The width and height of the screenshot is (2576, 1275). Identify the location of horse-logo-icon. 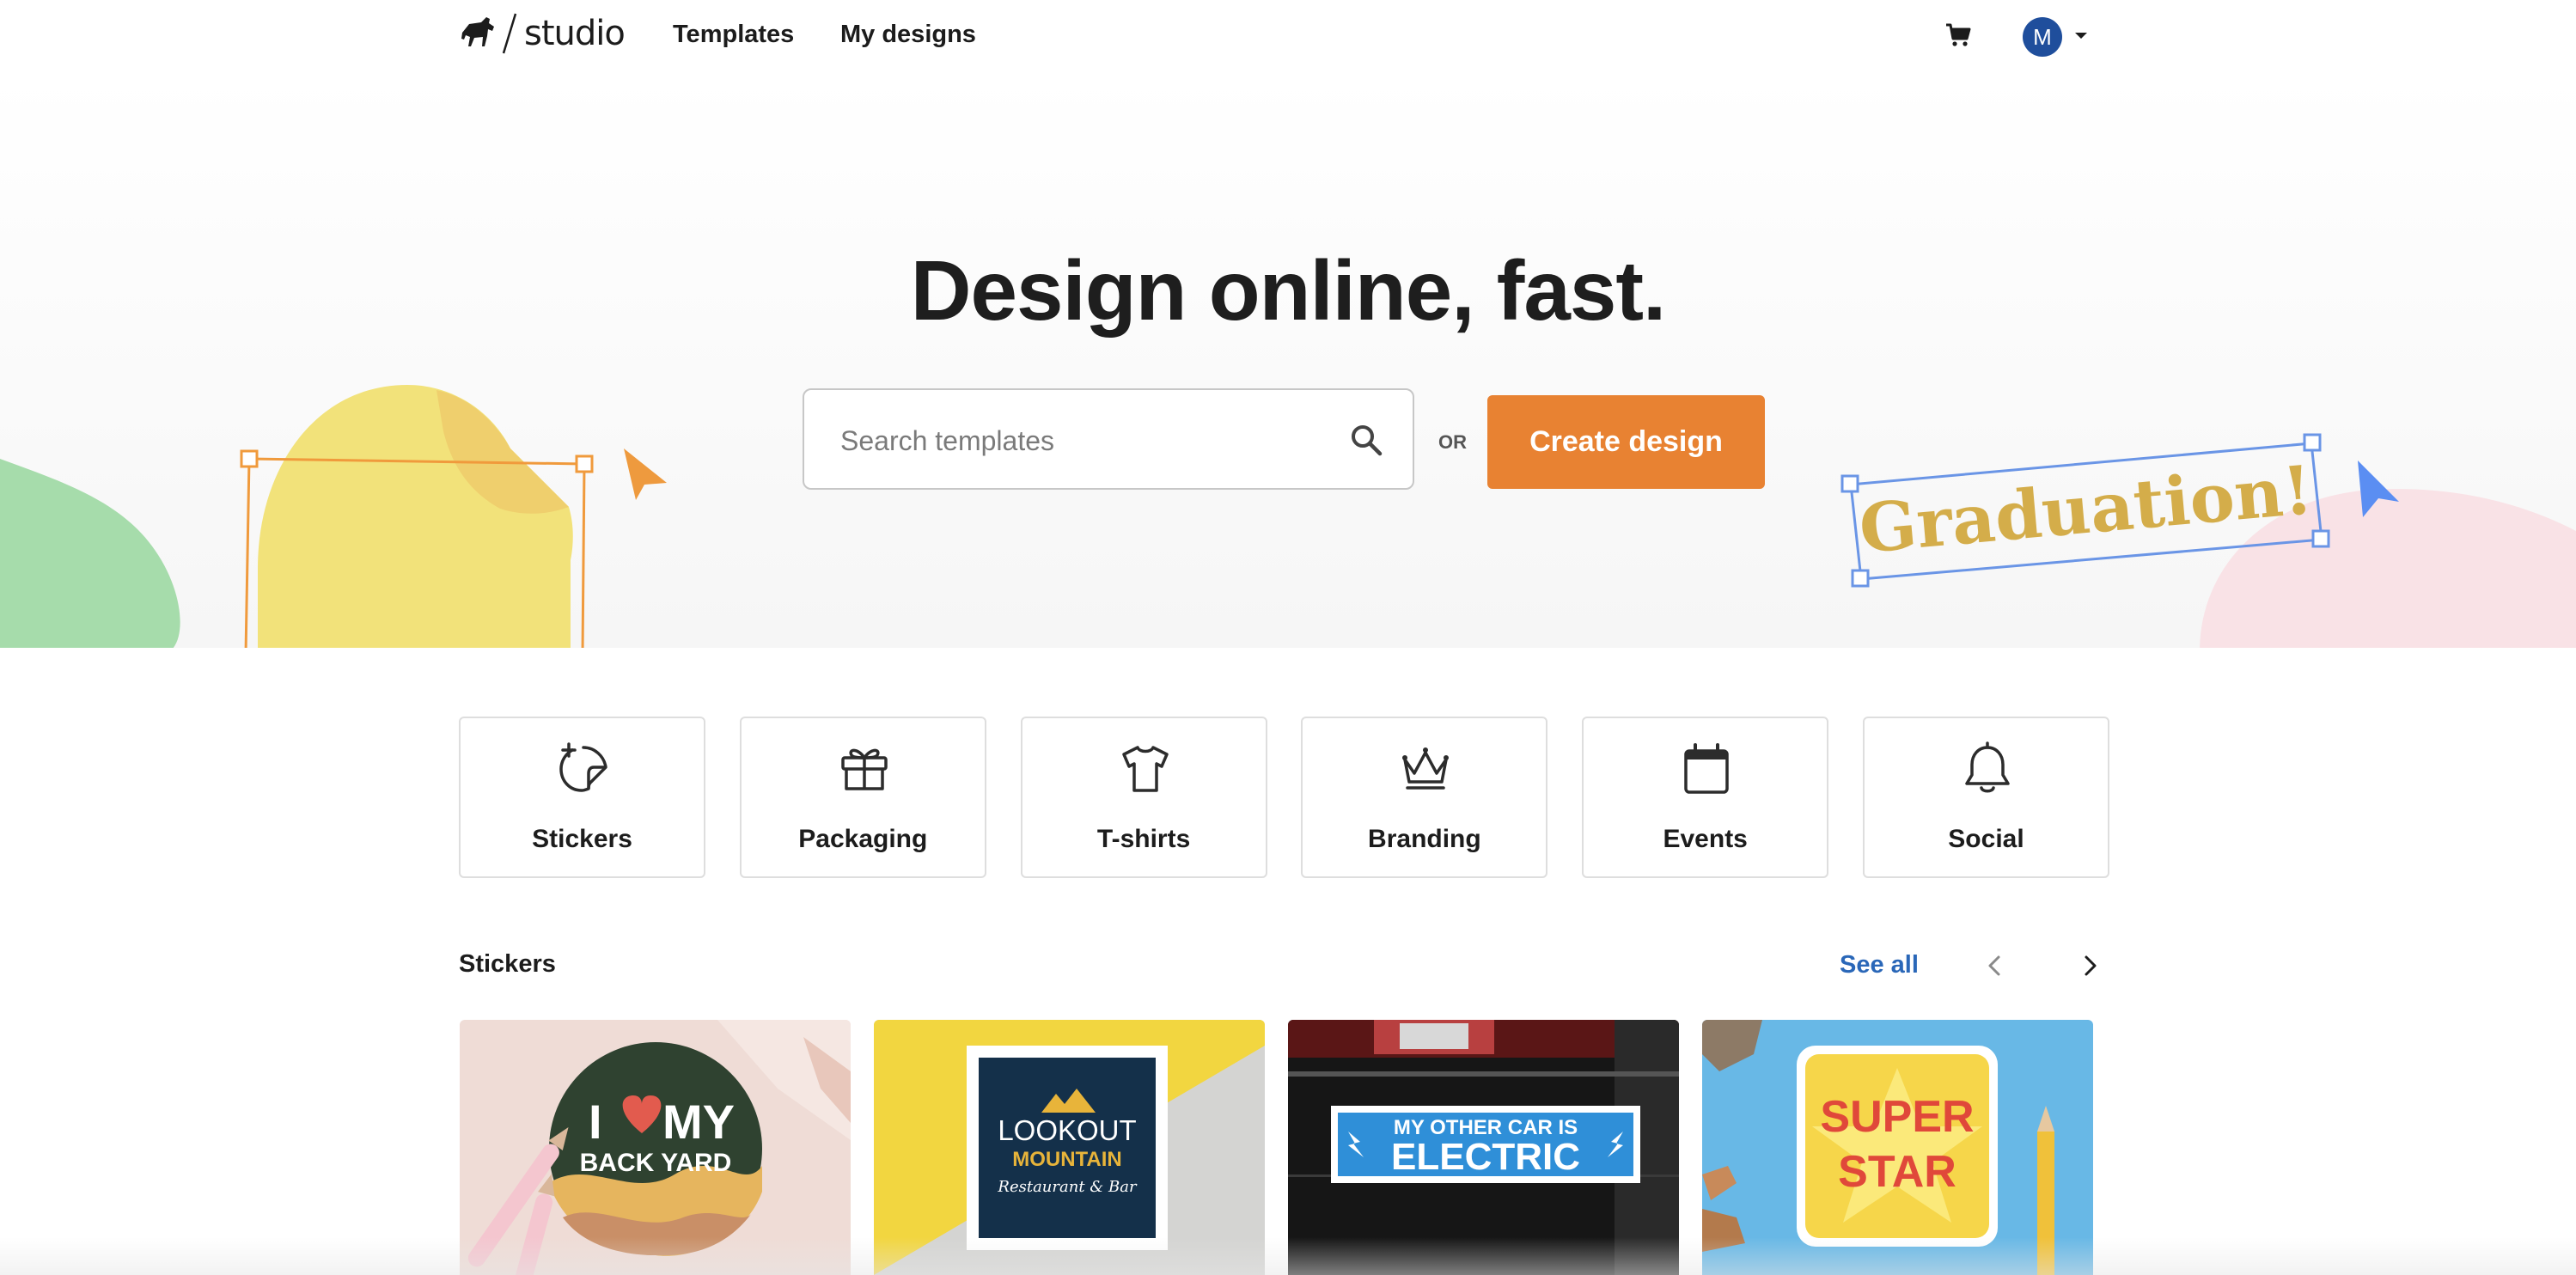
(478, 31).